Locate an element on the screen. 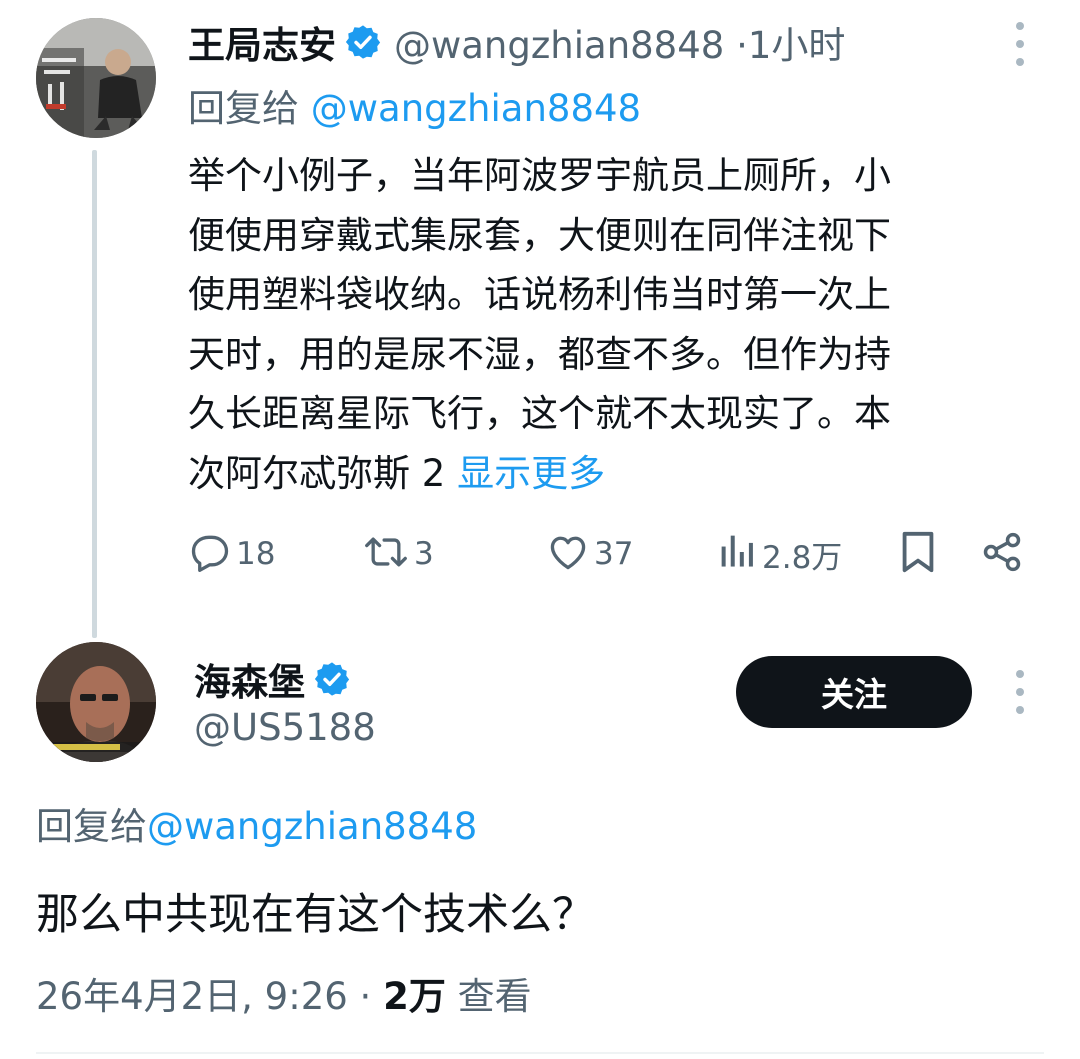  like-button: 37 is located at coordinates (589, 554).